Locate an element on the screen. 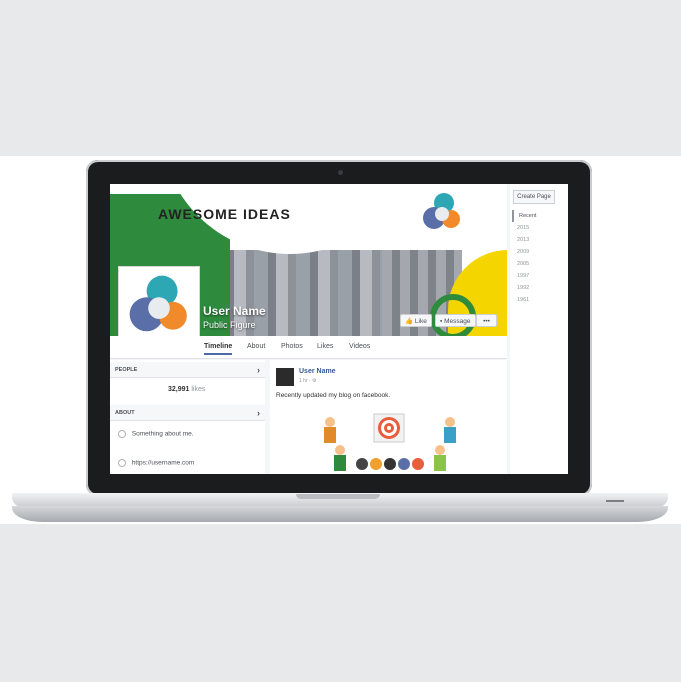  profile-tabs: Timeline About Photos Likes Videos is located at coordinates (308, 347).